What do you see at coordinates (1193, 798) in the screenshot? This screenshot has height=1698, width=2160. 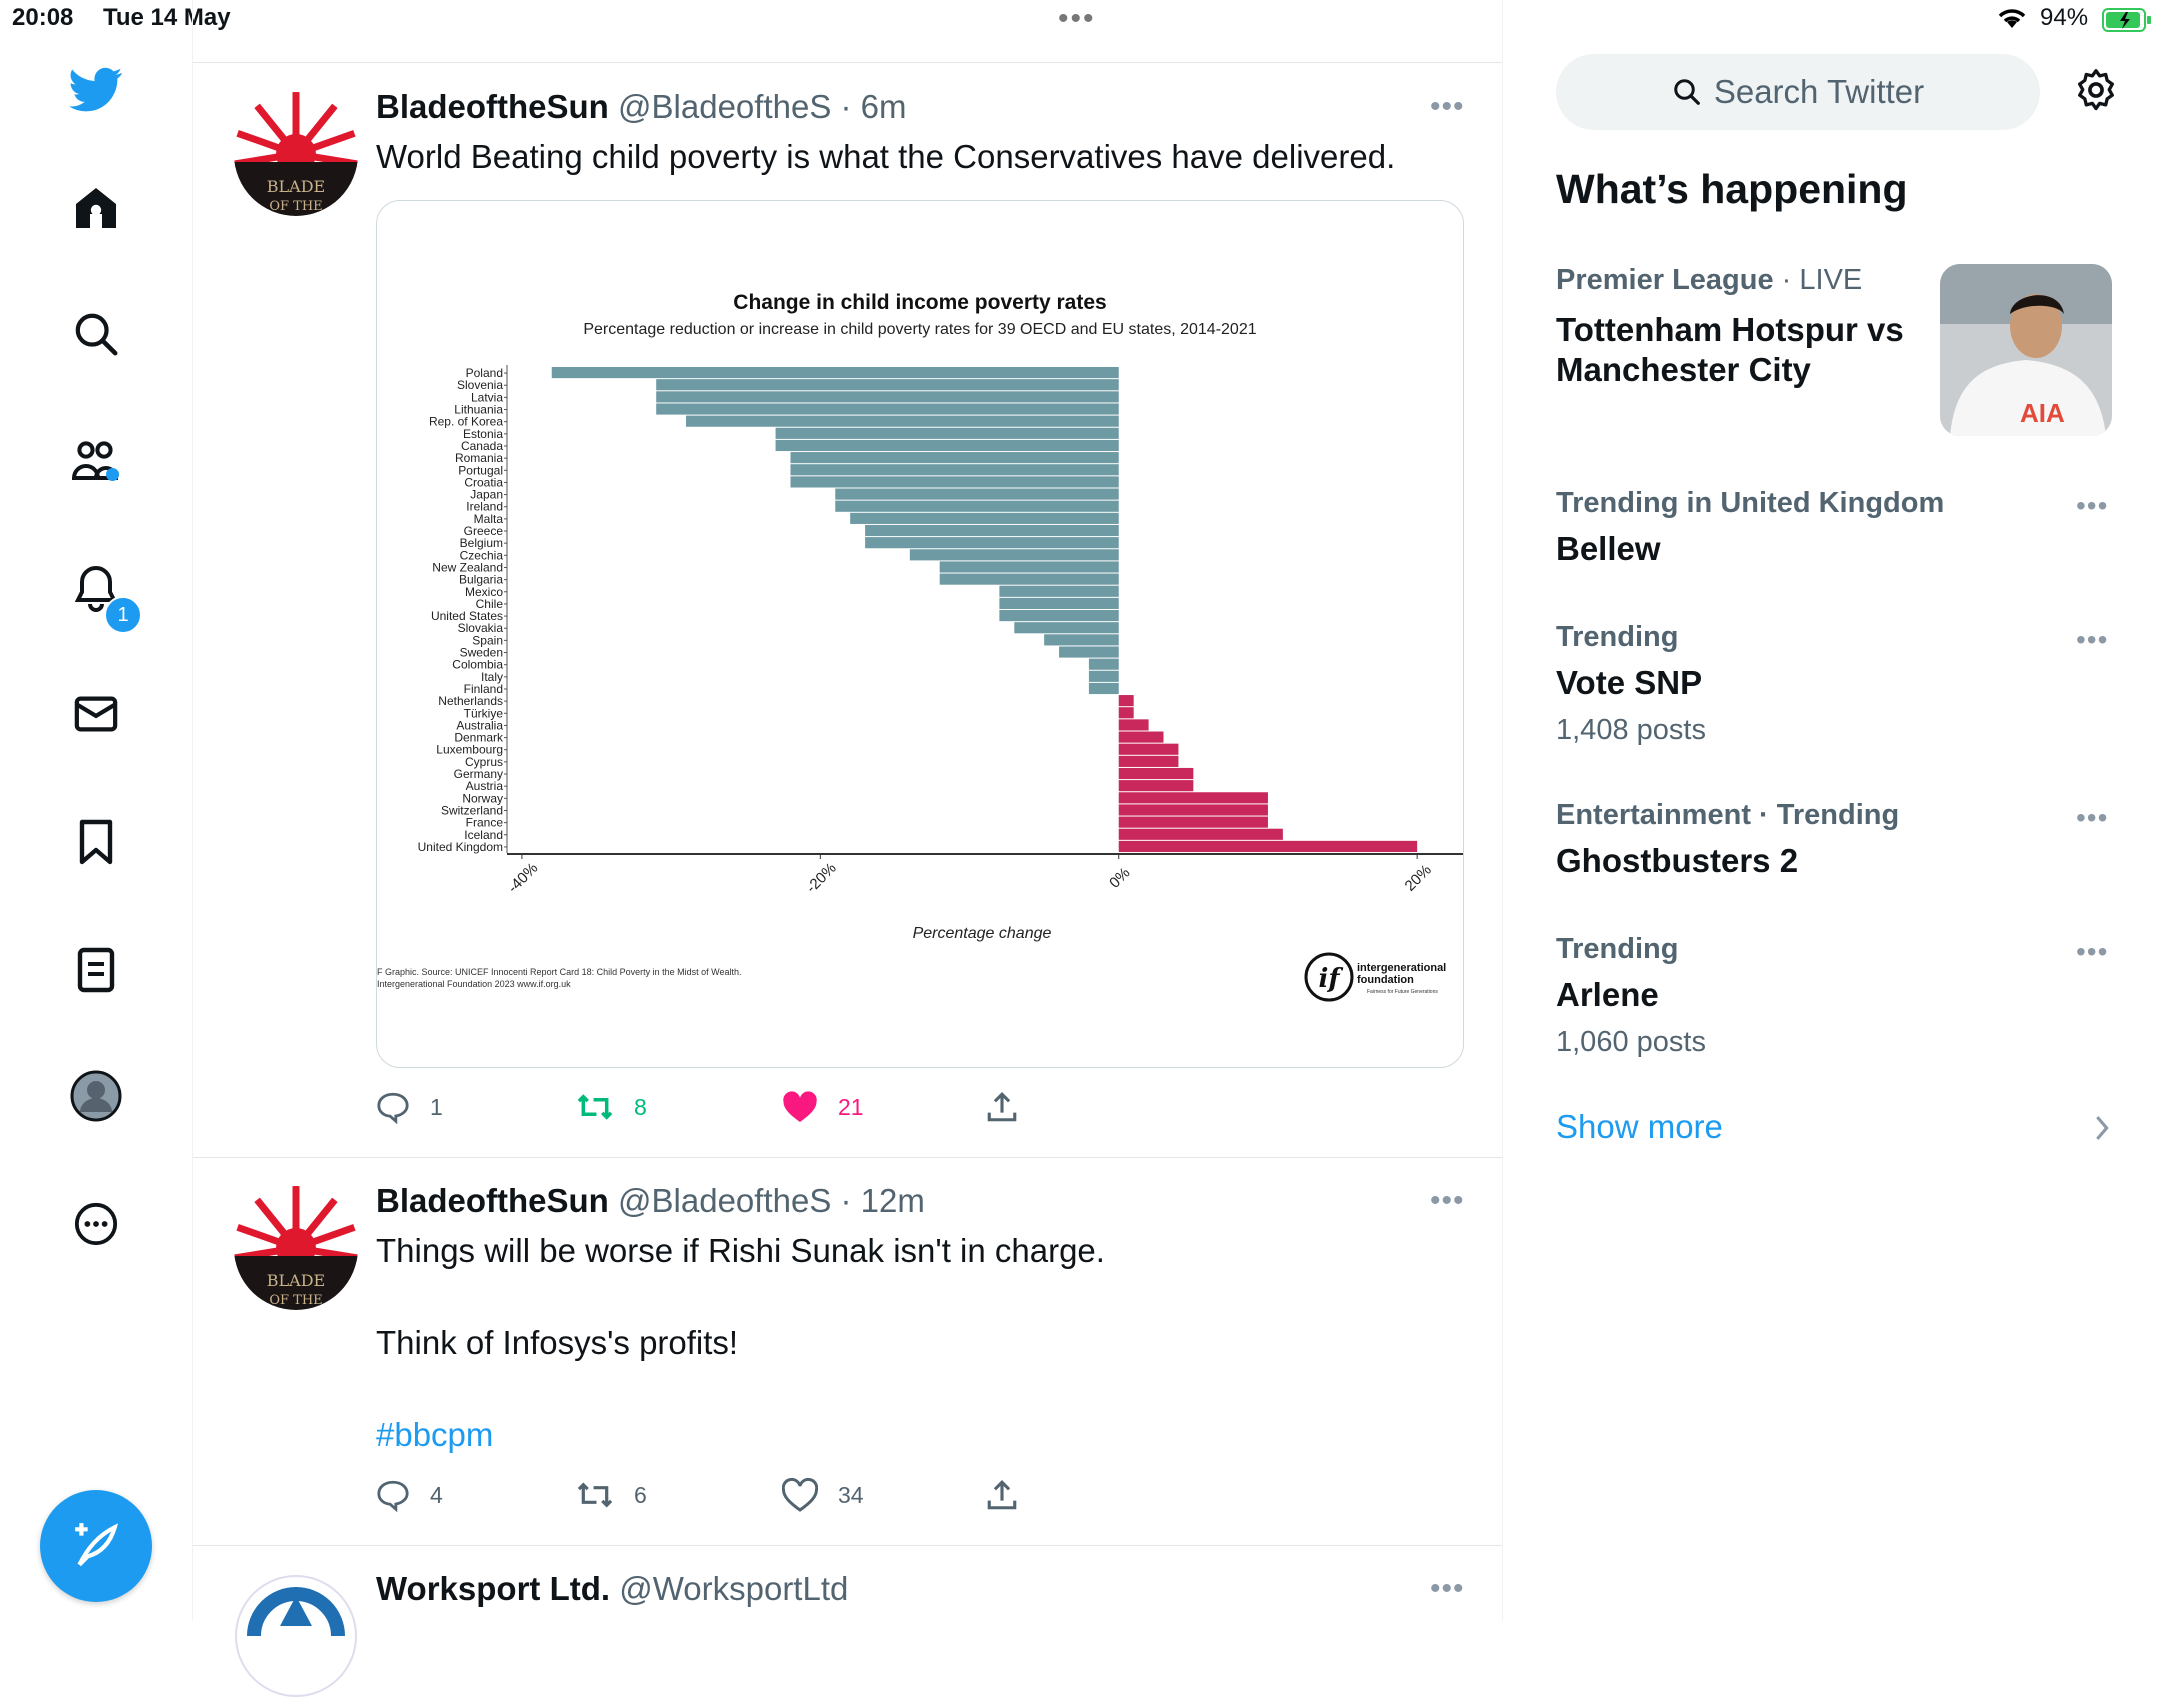 I see `bar-norway` at bounding box center [1193, 798].